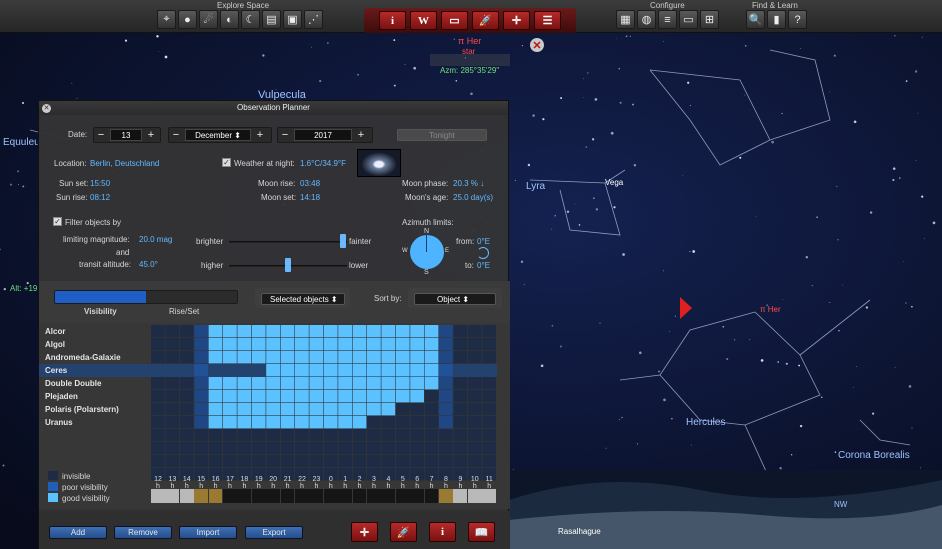 The width and height of the screenshot is (942, 549). I want to click on telescope-icon: ⌖, so click(166, 19).